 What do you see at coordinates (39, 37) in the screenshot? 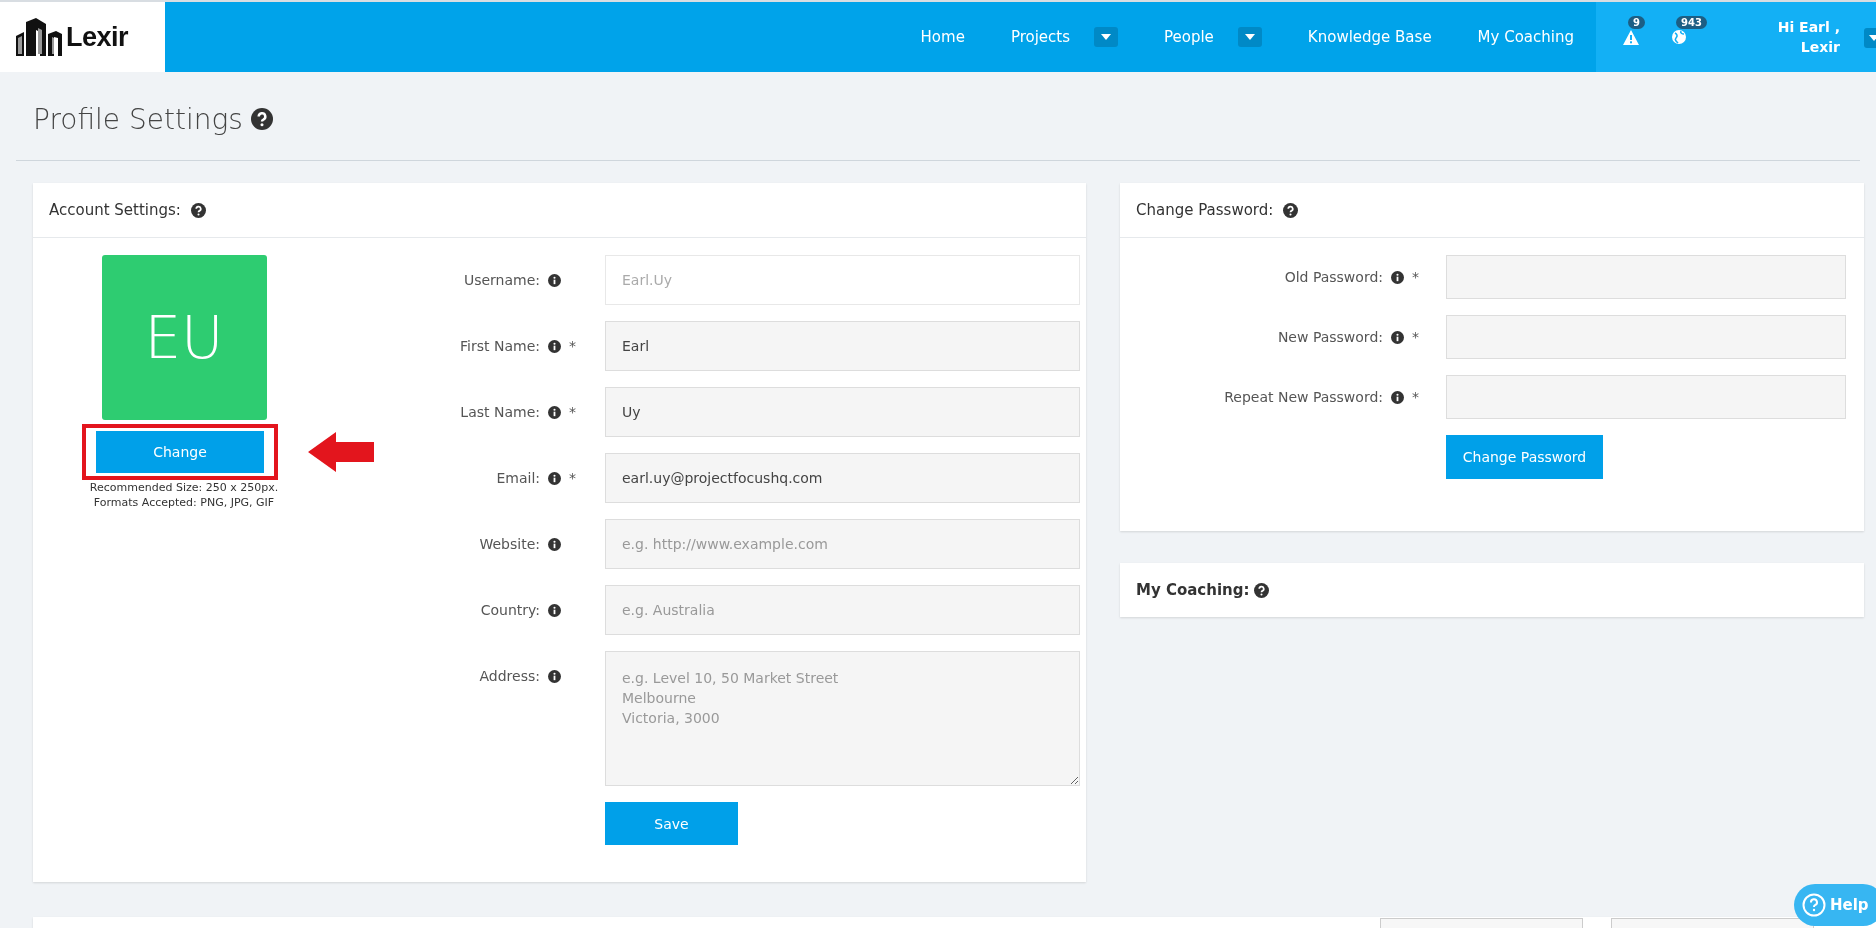
I see `logo-icon` at bounding box center [39, 37].